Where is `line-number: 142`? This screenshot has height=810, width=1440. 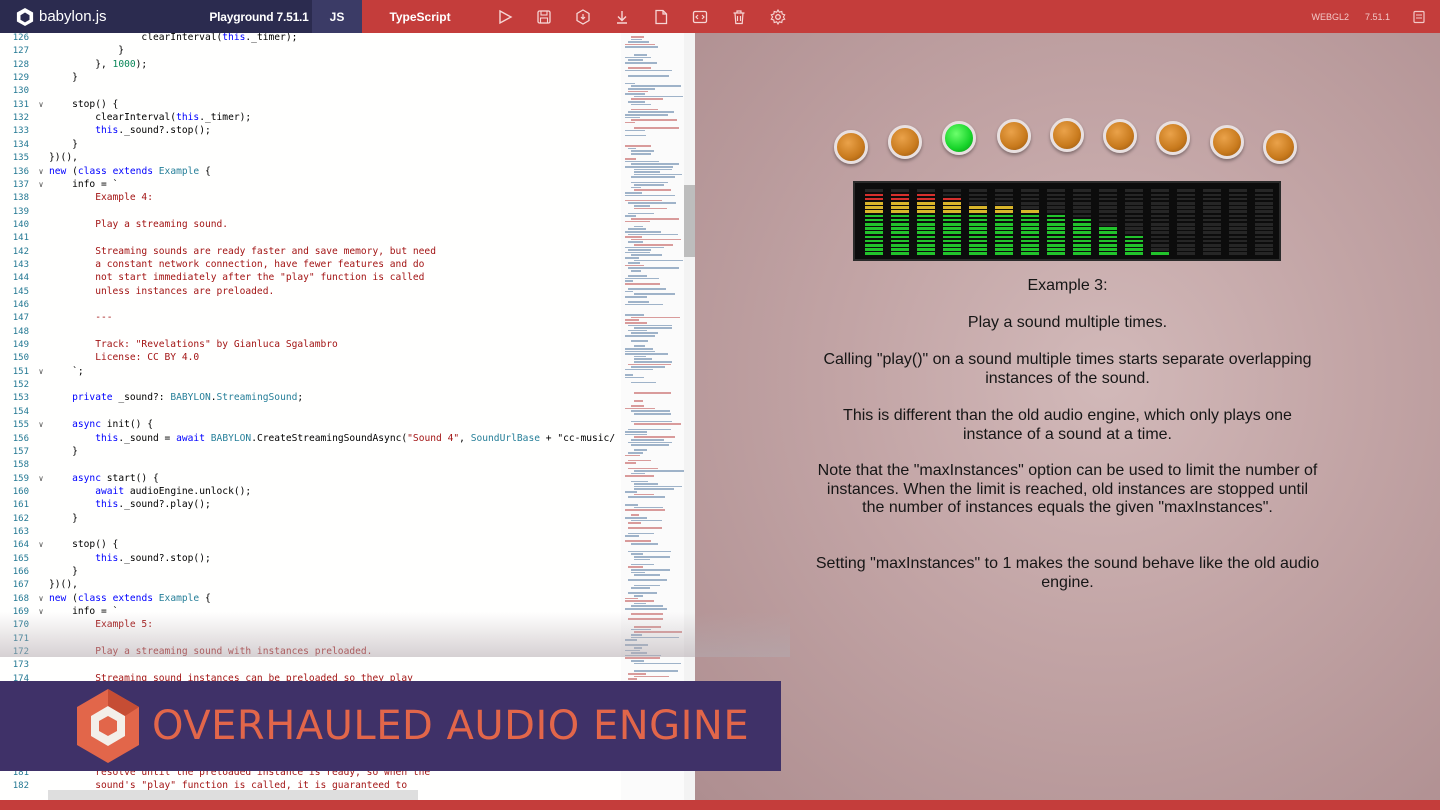 line-number: 142 is located at coordinates (20, 251).